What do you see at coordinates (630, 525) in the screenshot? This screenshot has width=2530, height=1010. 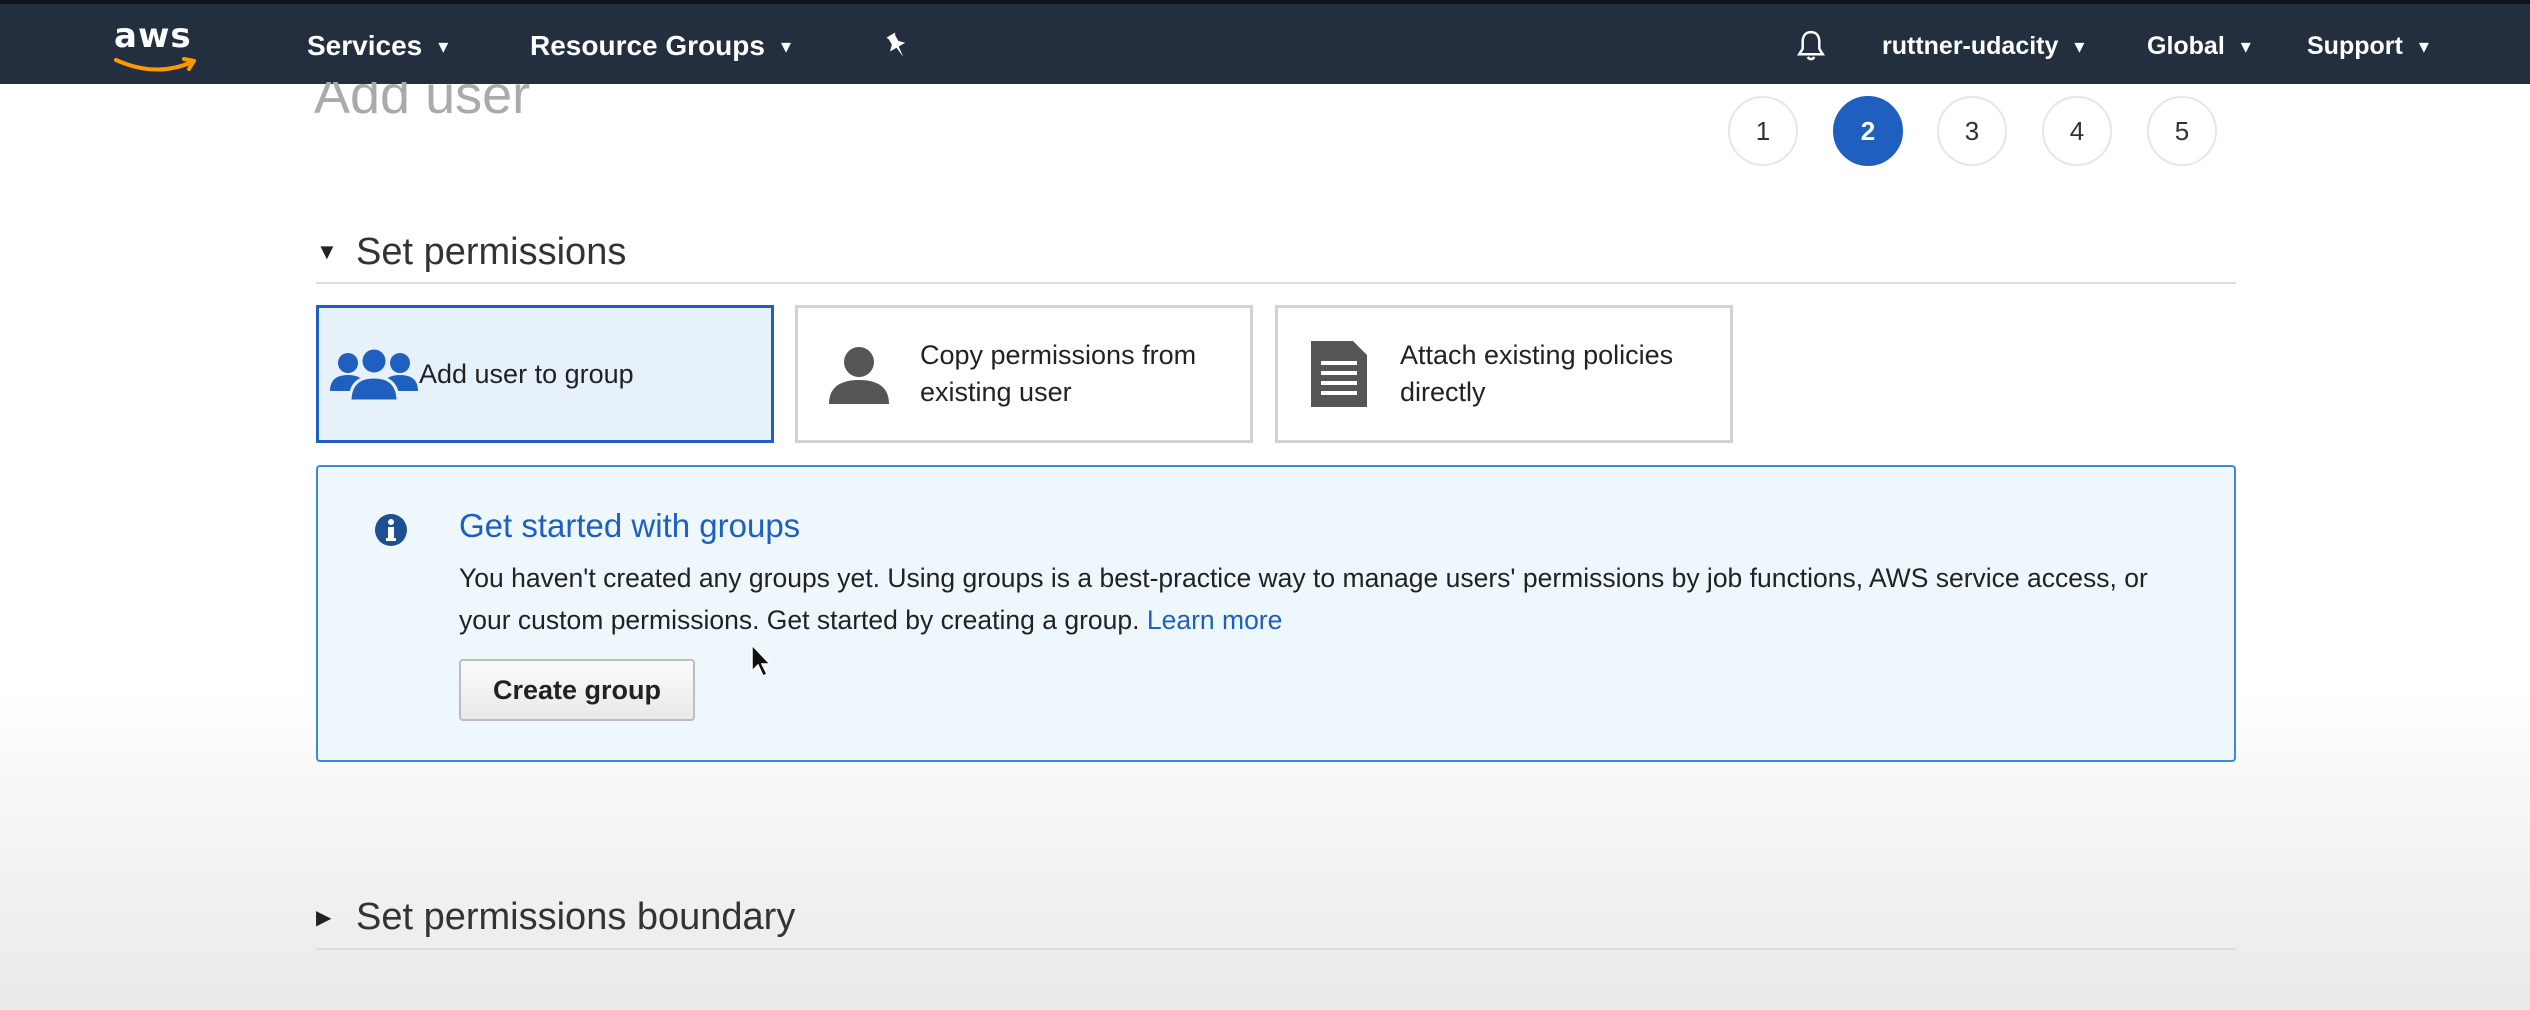 I see `info-title: Get started with groups` at bounding box center [630, 525].